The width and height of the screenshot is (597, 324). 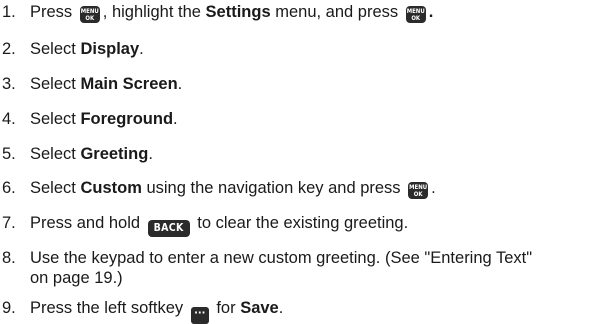 What do you see at coordinates (298, 119) in the screenshot?
I see `step-4: 4. Select Foreground.` at bounding box center [298, 119].